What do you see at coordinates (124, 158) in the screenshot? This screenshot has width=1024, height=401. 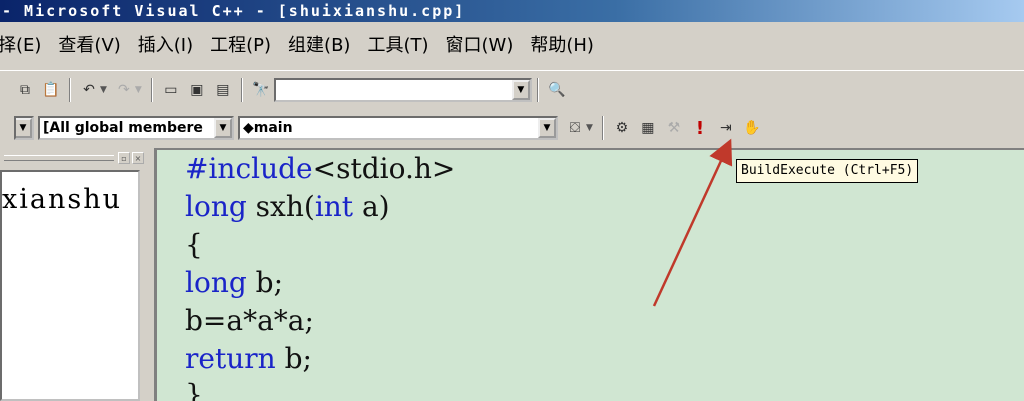 I see `maximize-icon: ▫` at bounding box center [124, 158].